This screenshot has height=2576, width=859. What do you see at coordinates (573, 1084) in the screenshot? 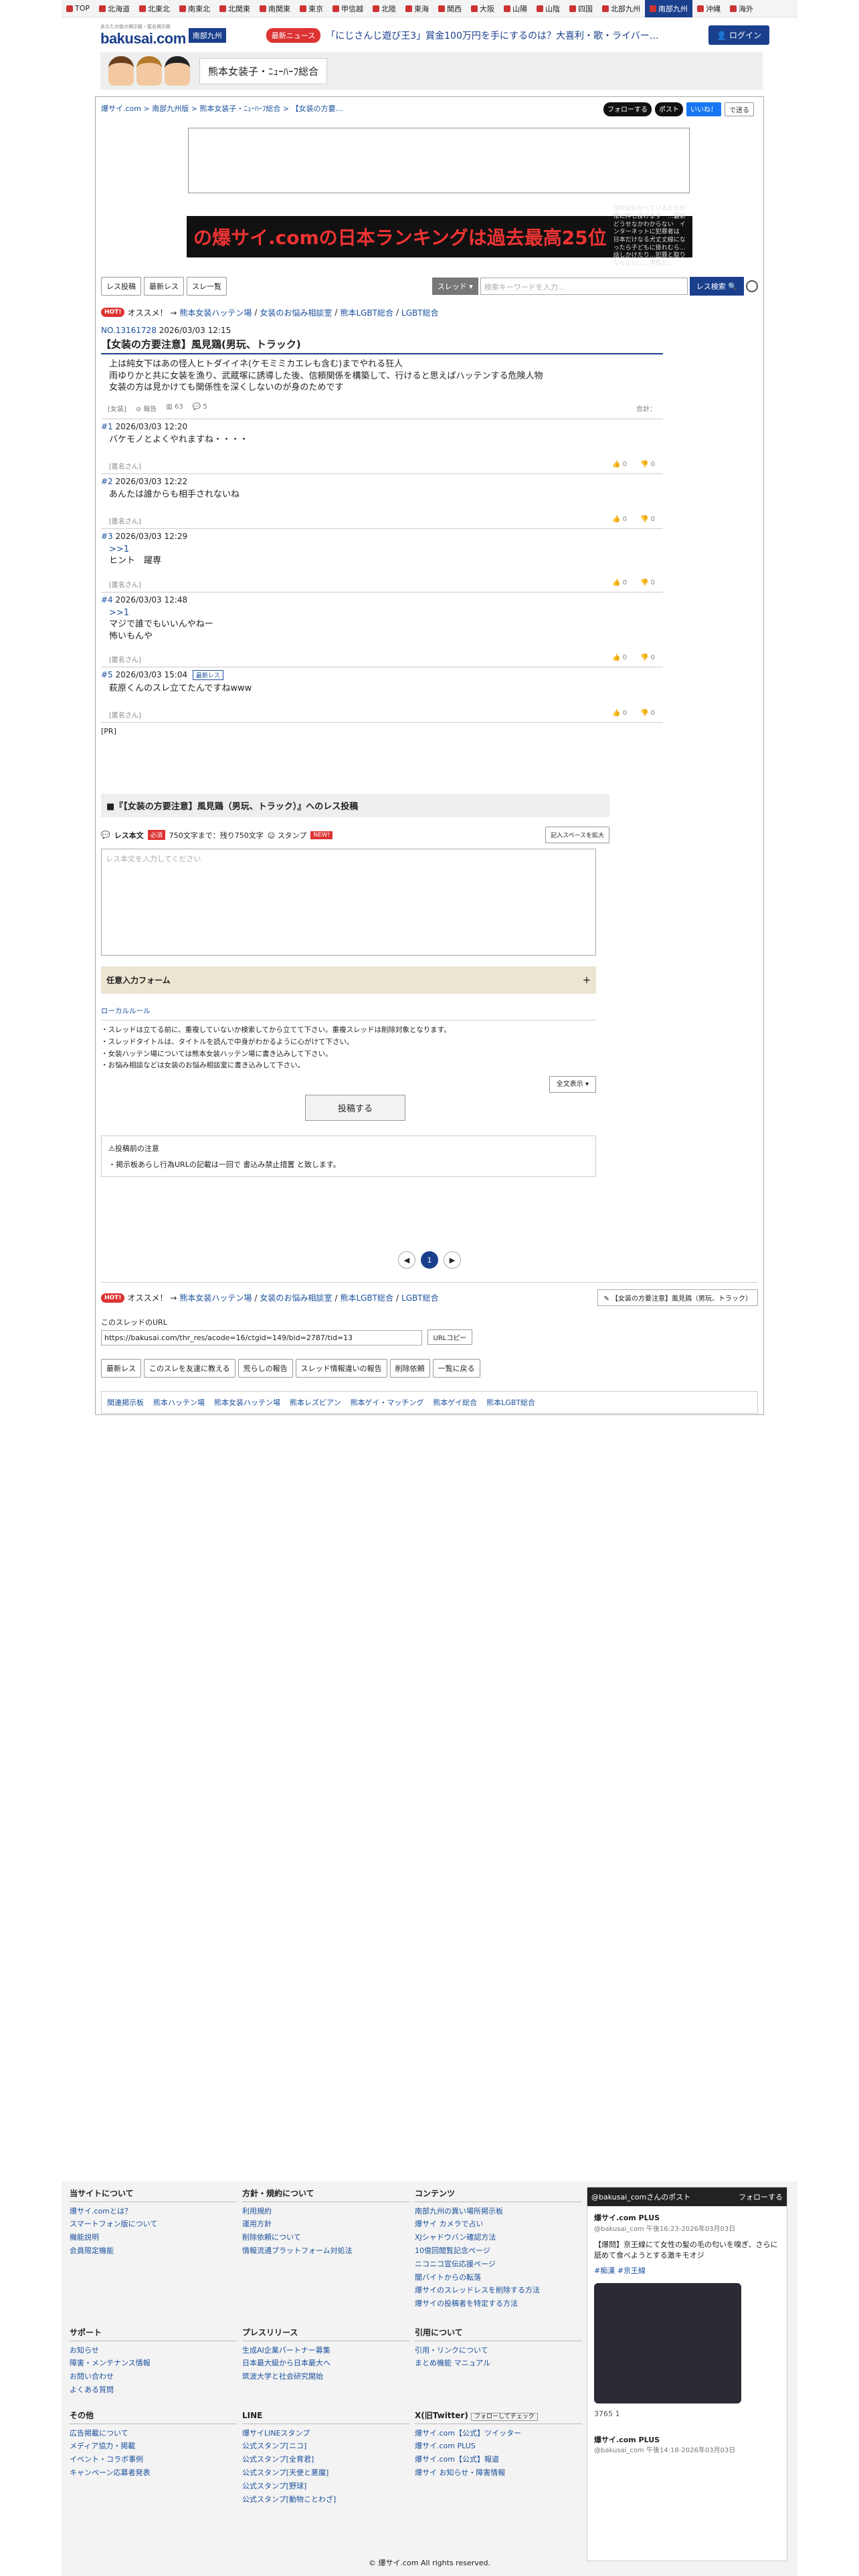
I see `show-all-button: 全文表示 ▾` at bounding box center [573, 1084].